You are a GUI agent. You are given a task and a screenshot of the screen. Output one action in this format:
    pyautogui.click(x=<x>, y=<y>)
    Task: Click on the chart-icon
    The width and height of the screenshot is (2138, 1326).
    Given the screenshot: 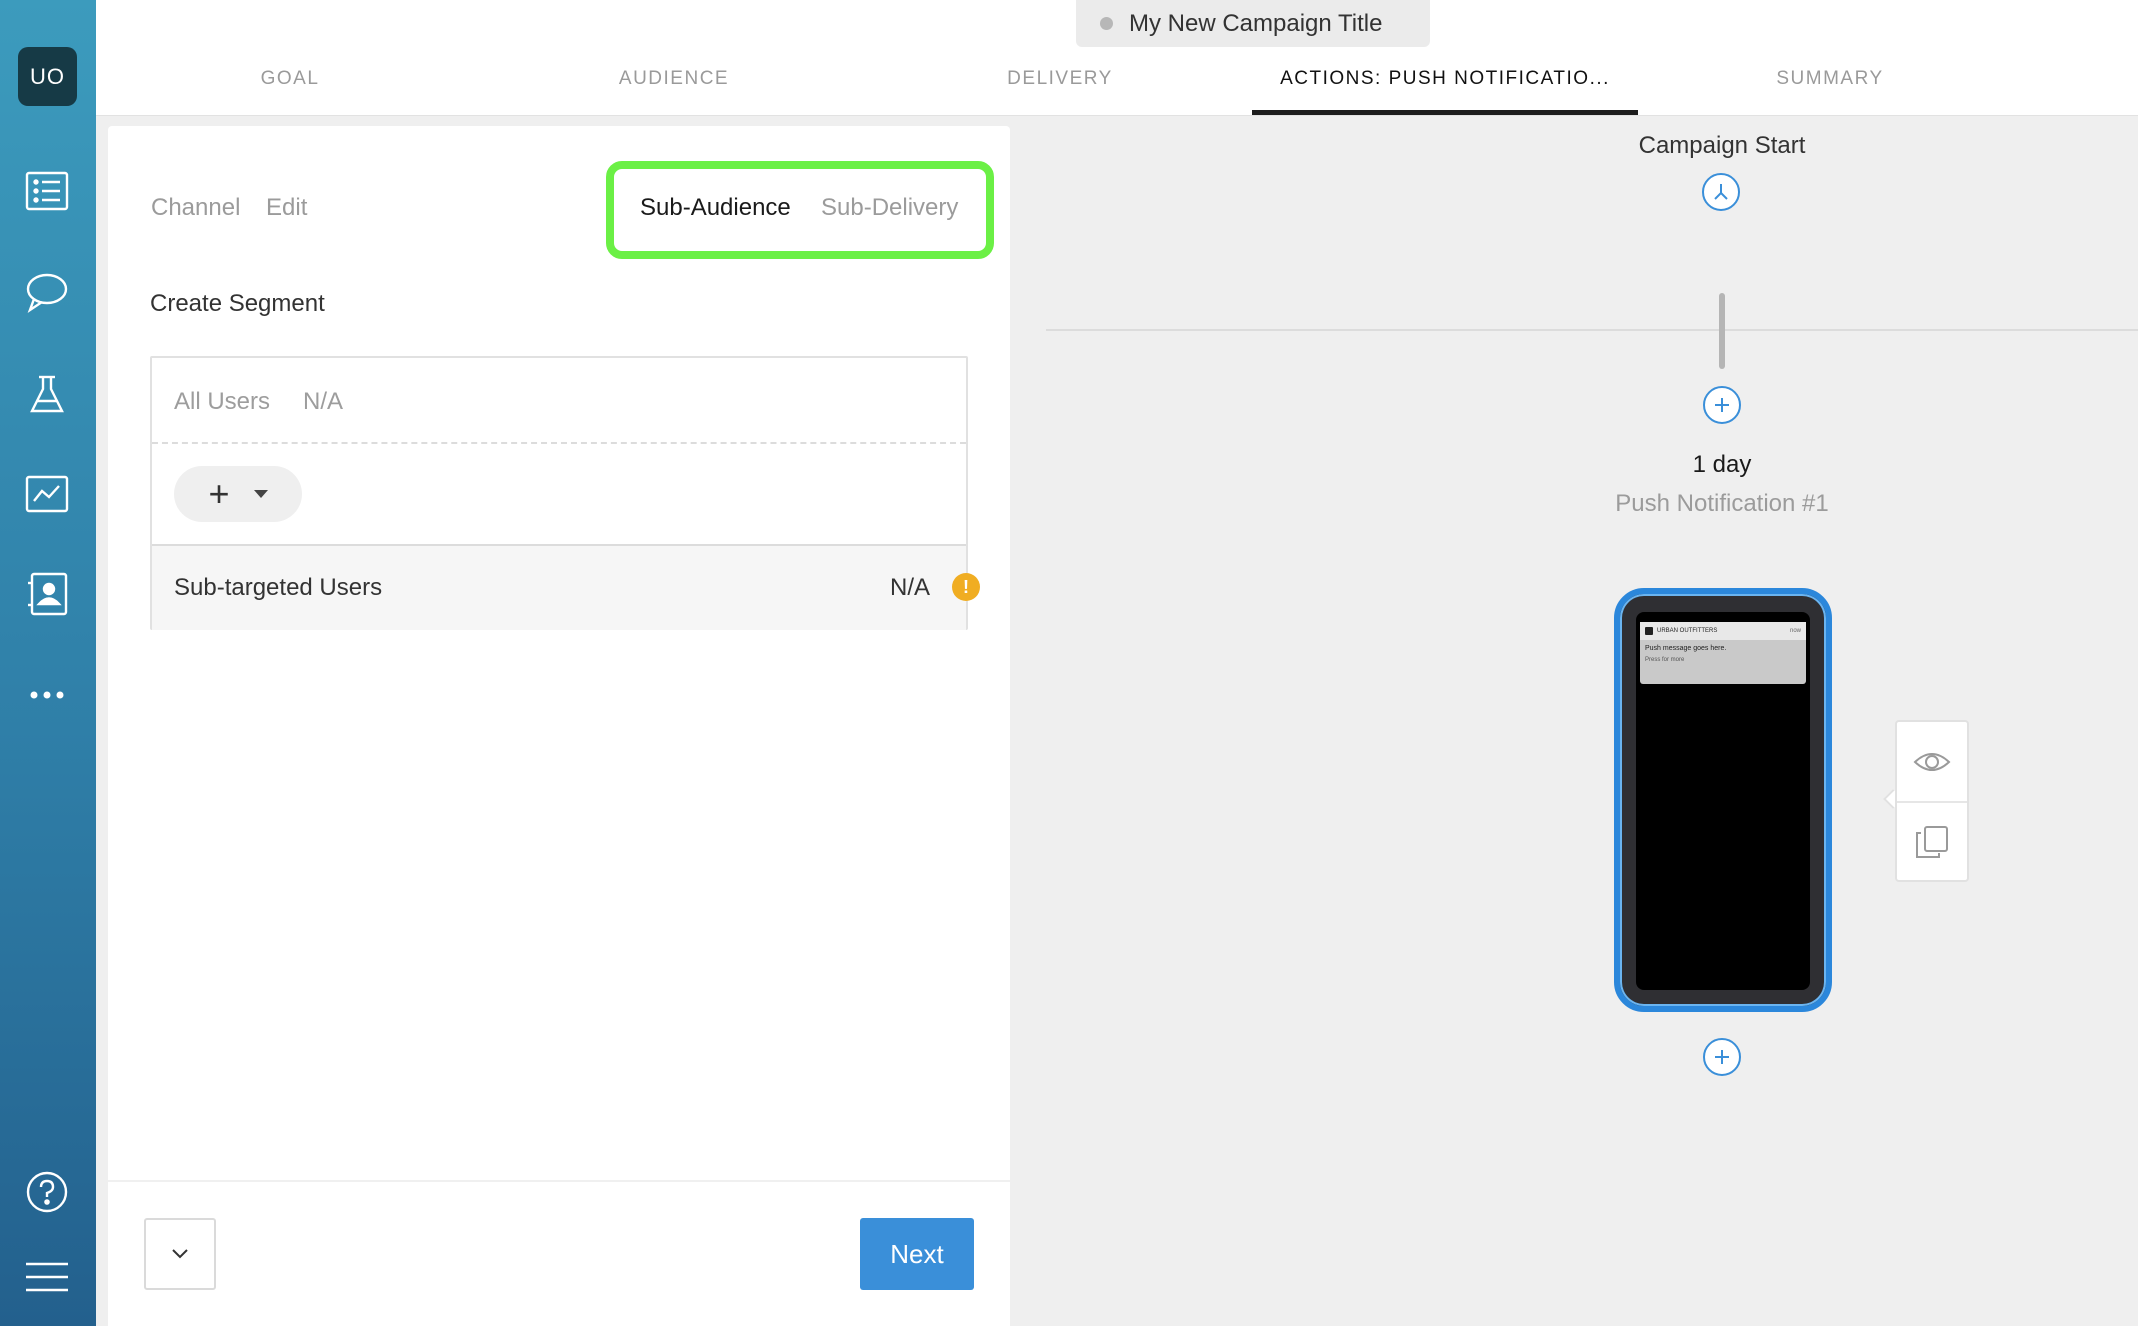 What is the action you would take?
    pyautogui.click(x=47, y=494)
    